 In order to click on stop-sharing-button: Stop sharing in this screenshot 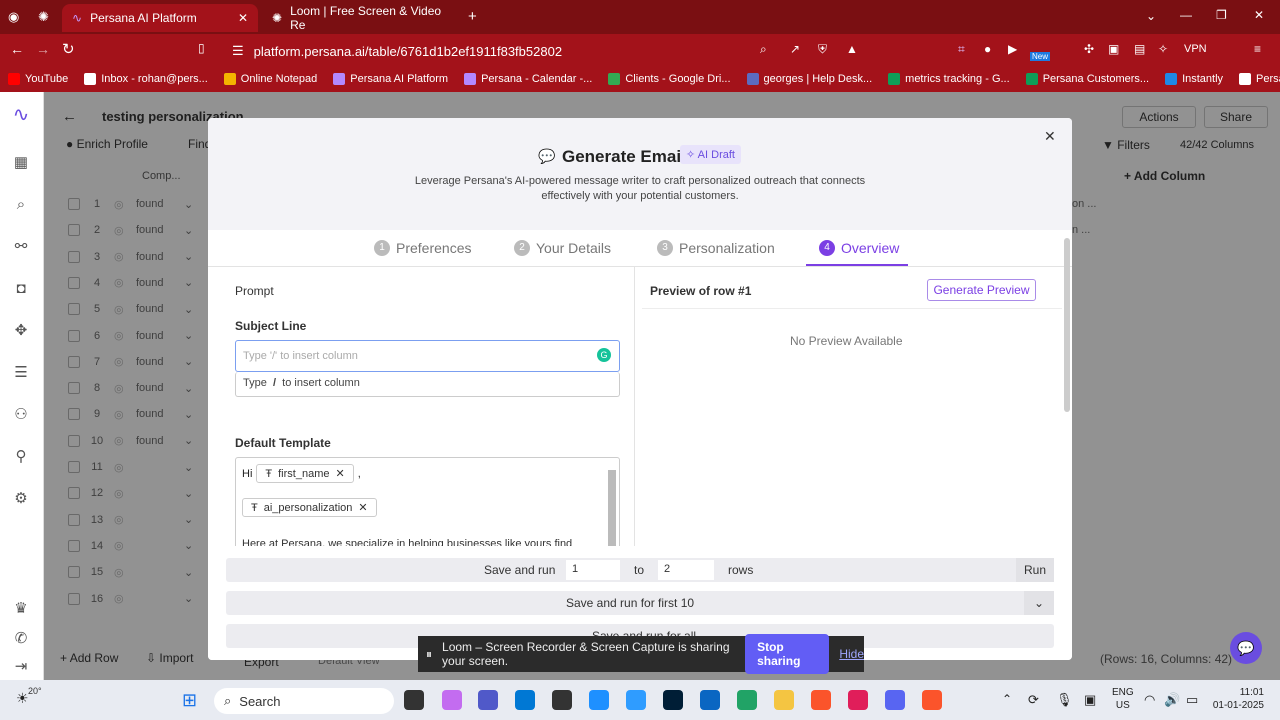, I will do `click(787, 654)`.